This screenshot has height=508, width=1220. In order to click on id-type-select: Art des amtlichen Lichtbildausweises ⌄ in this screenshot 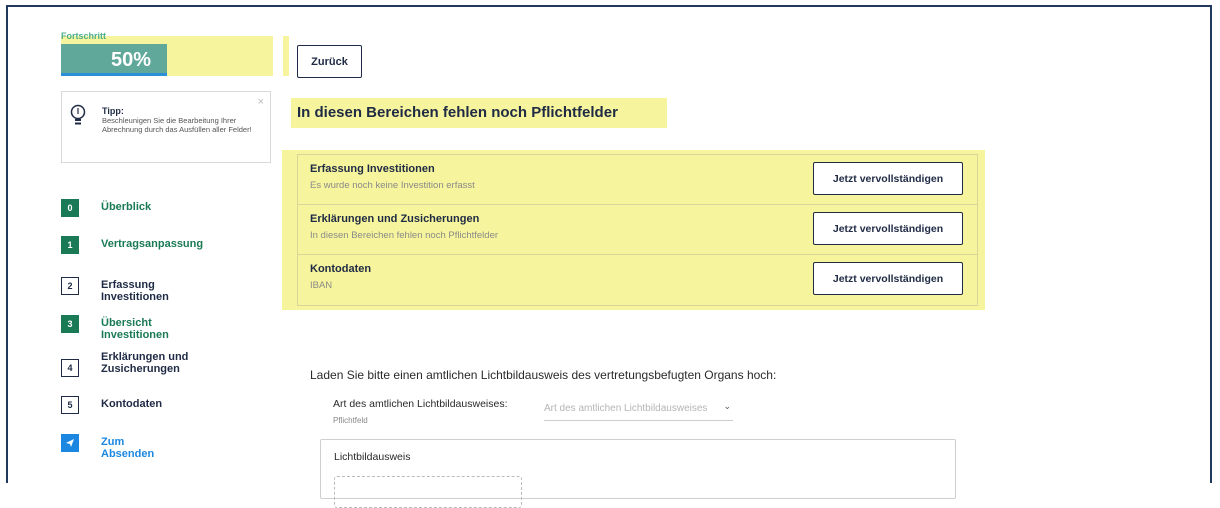, I will do `click(638, 411)`.